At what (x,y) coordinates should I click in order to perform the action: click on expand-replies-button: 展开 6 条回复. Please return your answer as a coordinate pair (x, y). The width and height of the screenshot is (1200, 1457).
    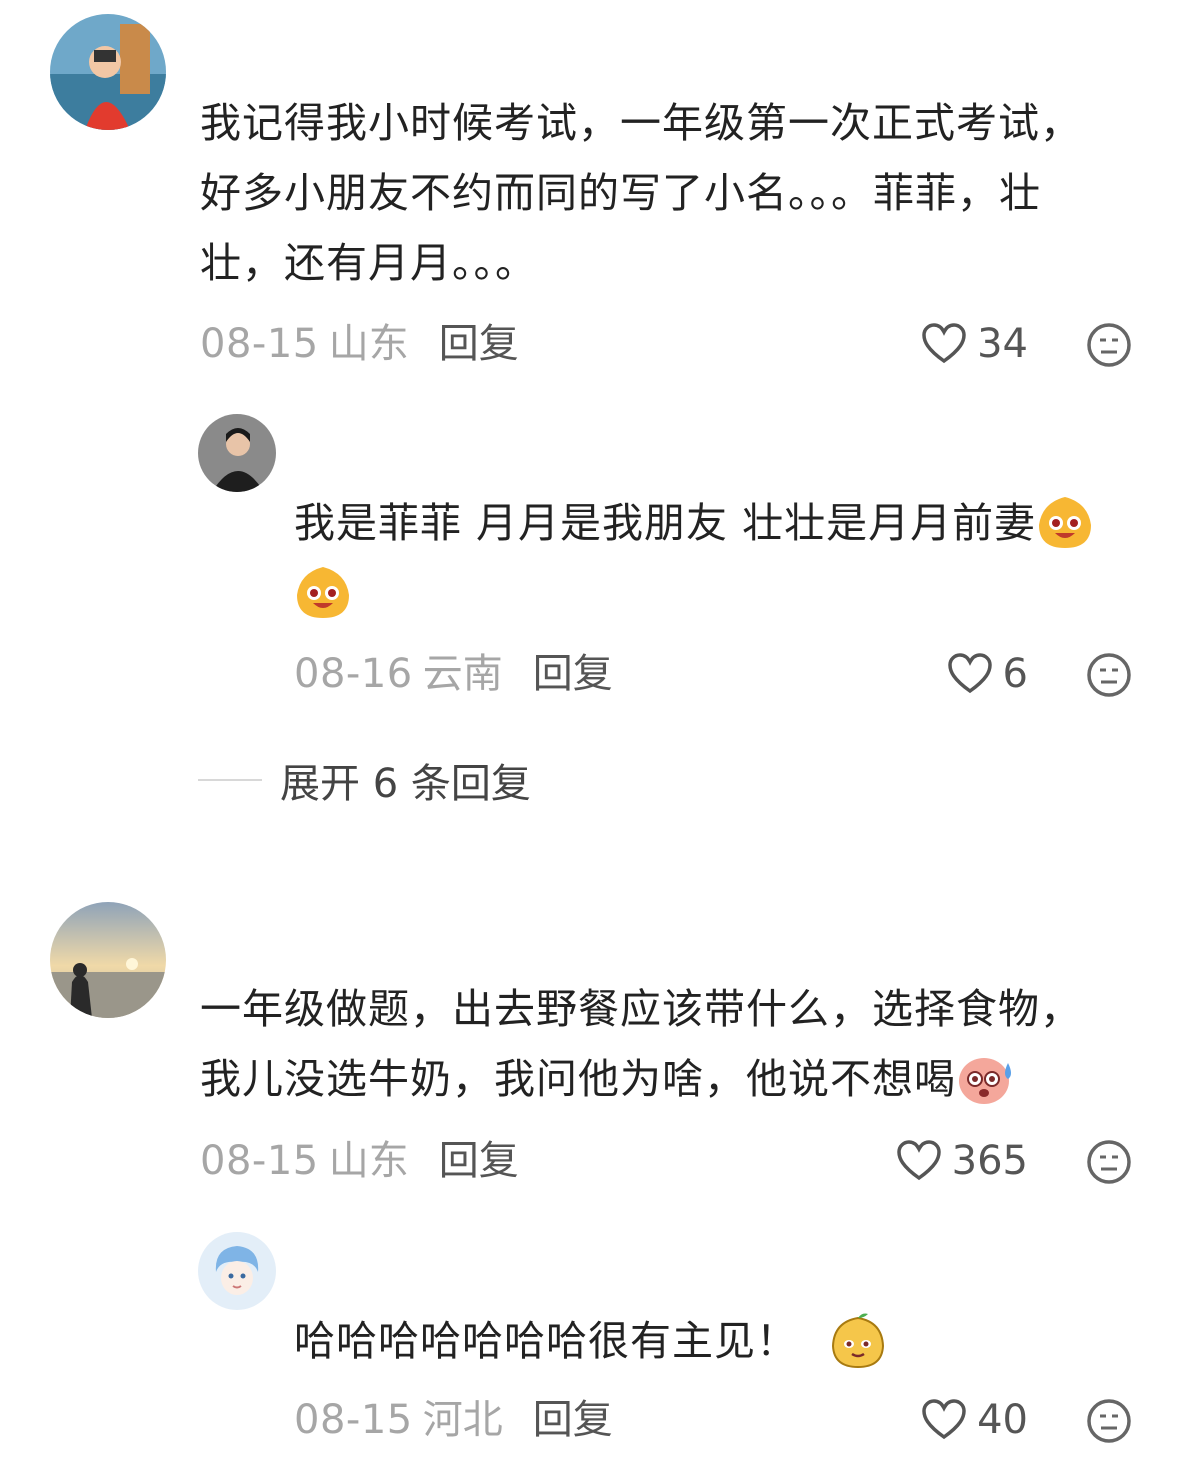
    Looking at the image, I should click on (364, 780).